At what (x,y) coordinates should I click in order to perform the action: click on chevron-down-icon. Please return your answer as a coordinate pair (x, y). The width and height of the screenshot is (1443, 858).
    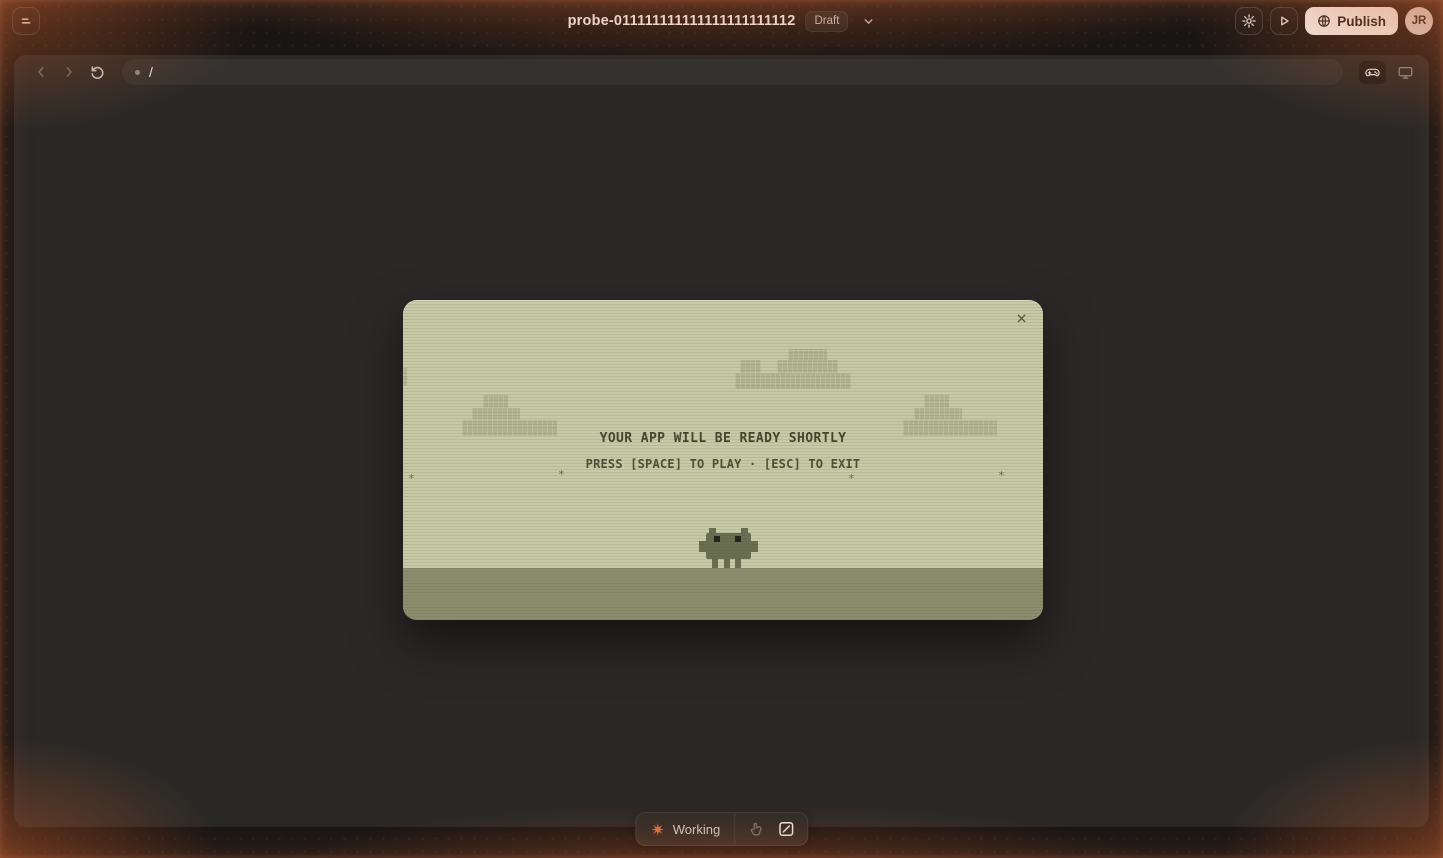
    Looking at the image, I should click on (868, 21).